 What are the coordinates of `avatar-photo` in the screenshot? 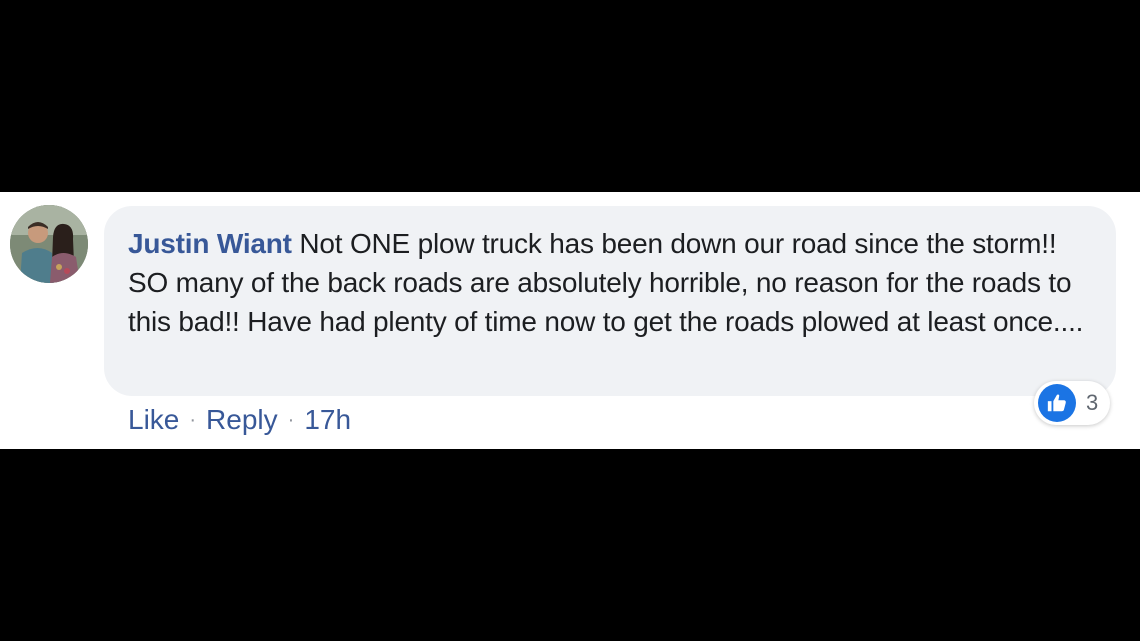 It's located at (49, 244).